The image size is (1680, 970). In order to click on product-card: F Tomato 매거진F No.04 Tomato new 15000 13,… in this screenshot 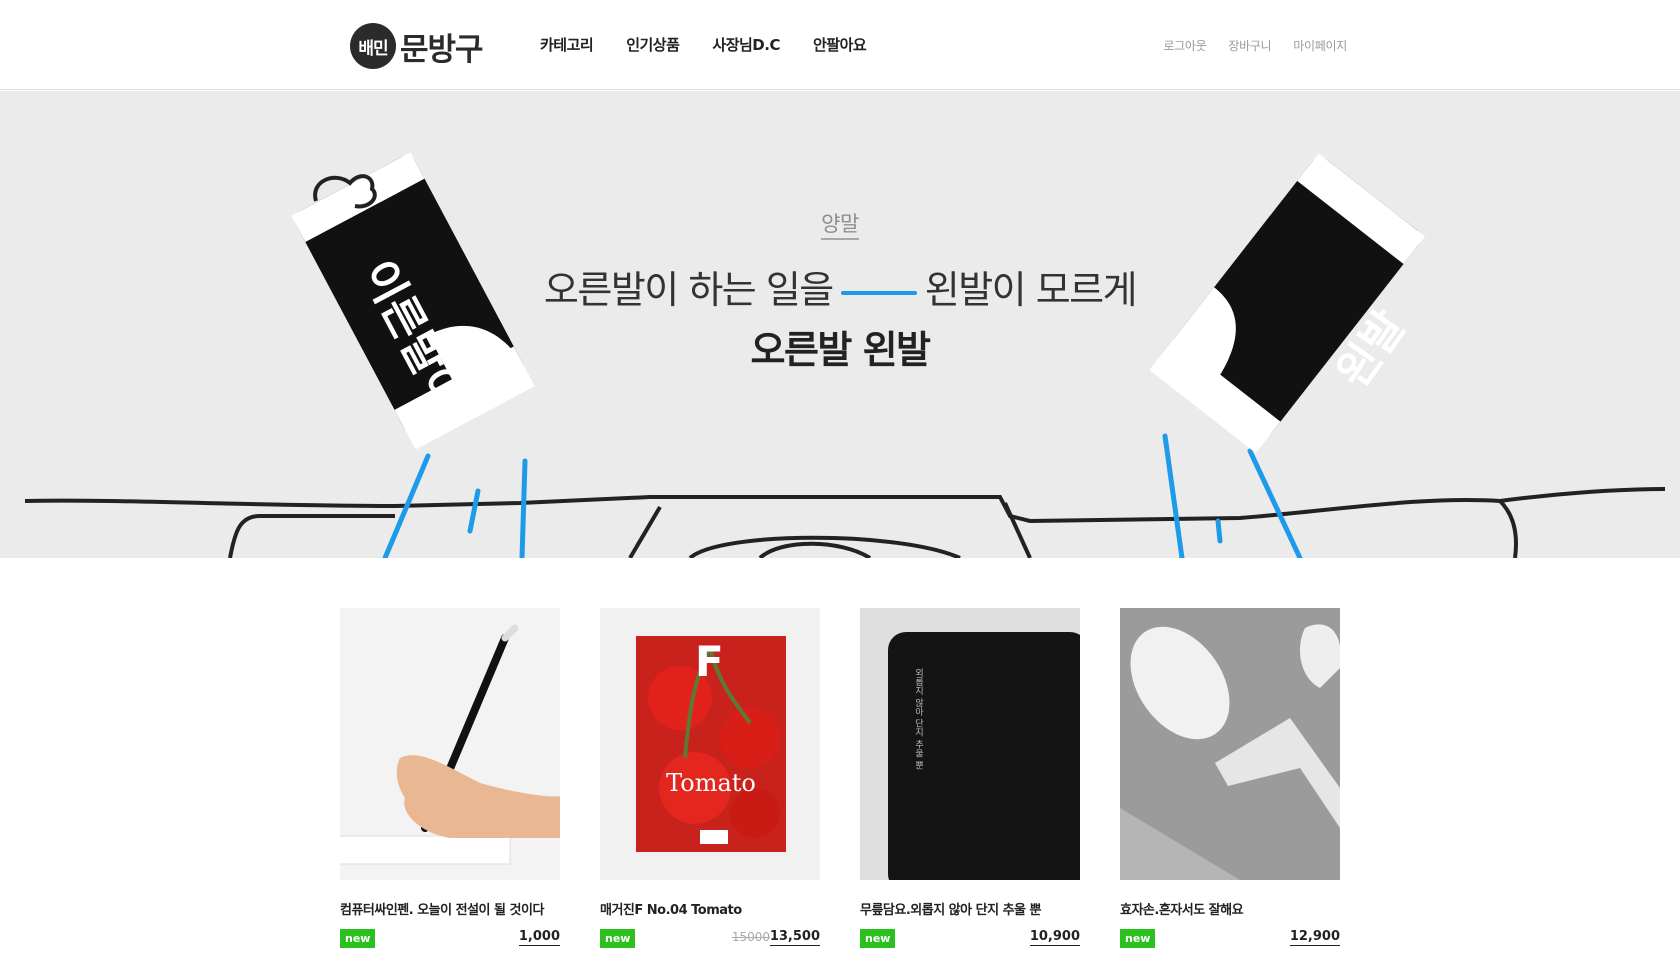, I will do `click(710, 778)`.